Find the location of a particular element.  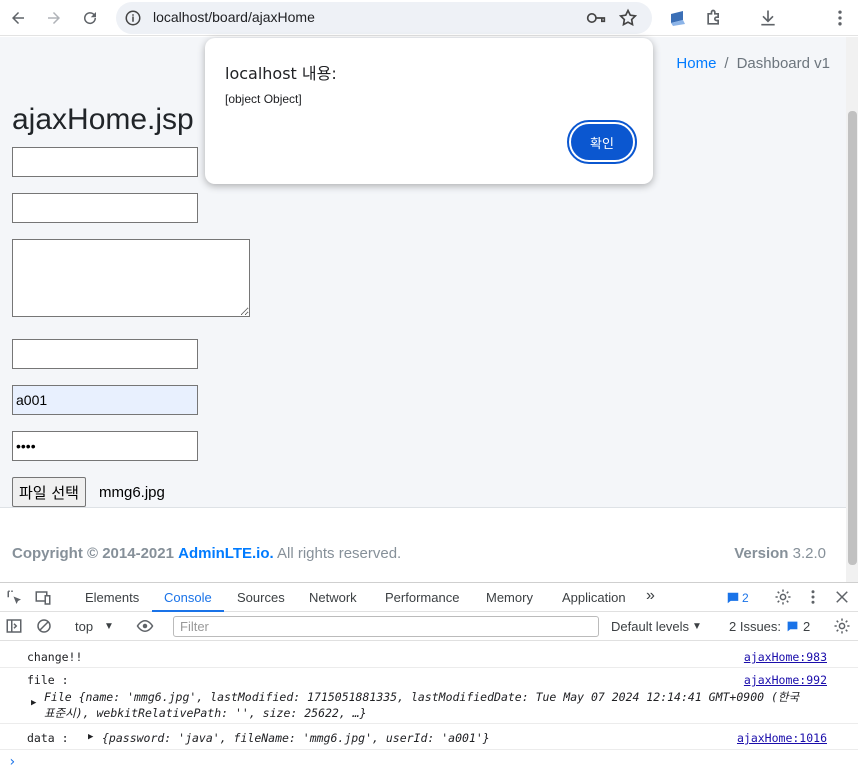

password-field is located at coordinates (105, 446).